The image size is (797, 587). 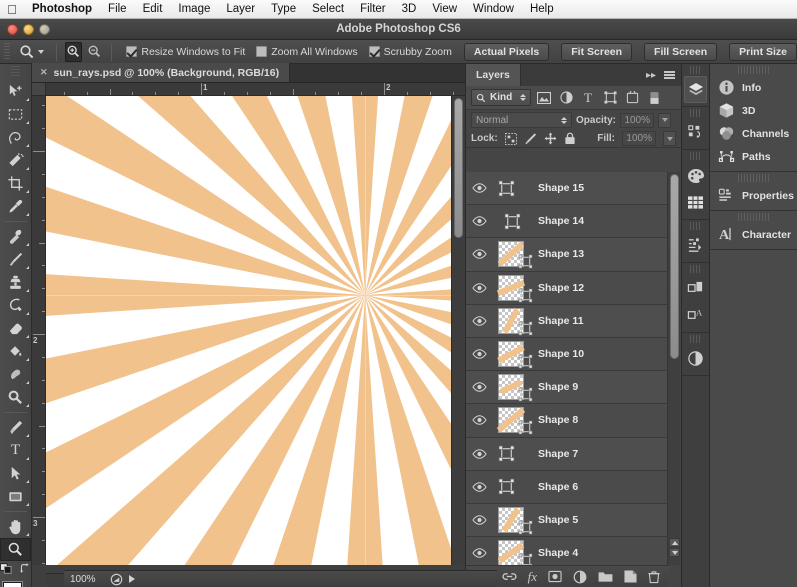 I want to click on menu-item-image: Image, so click(x=194, y=9).